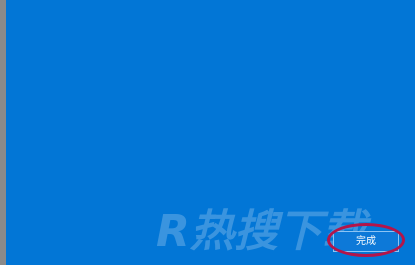 The height and width of the screenshot is (265, 415). I want to click on done-button: 完成, so click(366, 241).